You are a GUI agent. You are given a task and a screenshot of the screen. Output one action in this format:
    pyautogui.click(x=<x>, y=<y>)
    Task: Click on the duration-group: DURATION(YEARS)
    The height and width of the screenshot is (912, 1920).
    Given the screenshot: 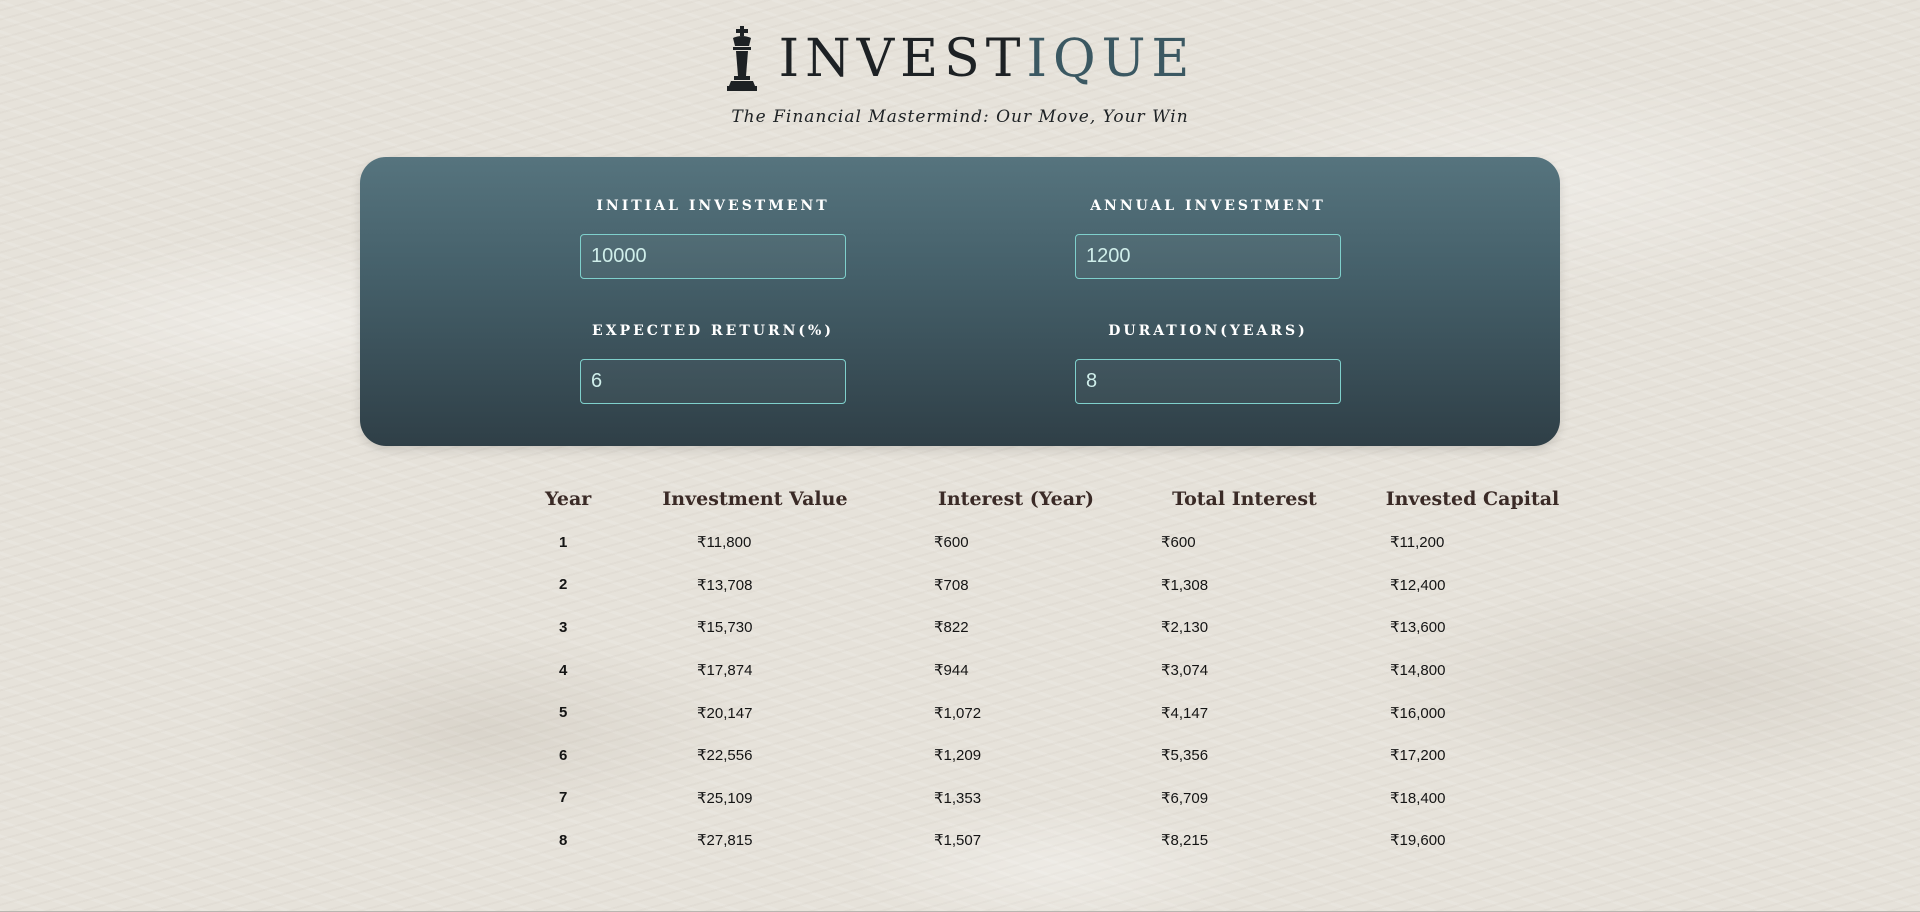 What is the action you would take?
    pyautogui.click(x=1208, y=363)
    